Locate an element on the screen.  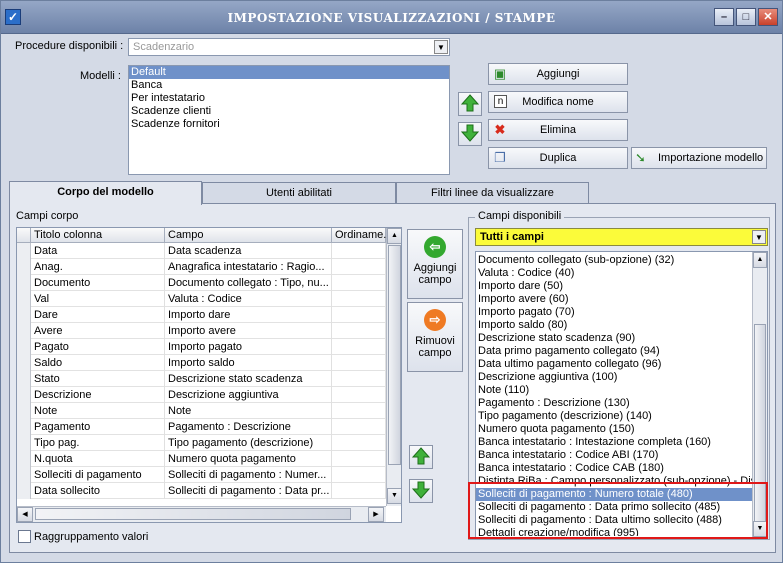
modelli-item: Banca is located at coordinates (289, 85).